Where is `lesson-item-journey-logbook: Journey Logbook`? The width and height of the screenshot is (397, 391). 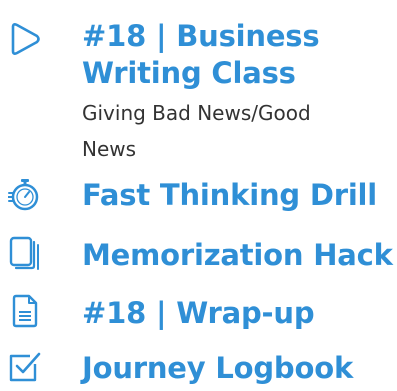 lesson-item-journey-logbook: Journey Logbook is located at coordinates (198, 368).